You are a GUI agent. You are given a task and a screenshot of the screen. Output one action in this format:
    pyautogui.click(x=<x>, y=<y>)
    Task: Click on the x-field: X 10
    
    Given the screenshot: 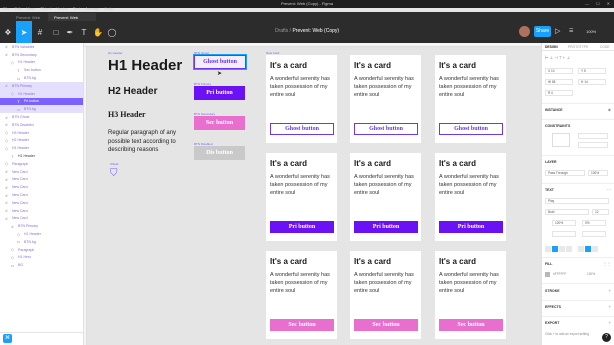 What is the action you would take?
    pyautogui.click(x=559, y=71)
    